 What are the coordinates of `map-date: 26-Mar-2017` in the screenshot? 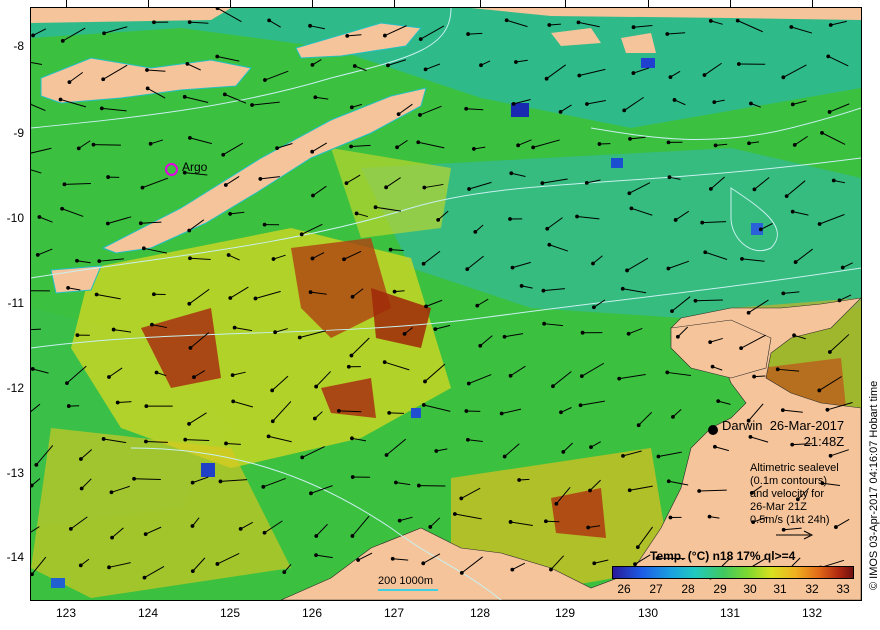 It's located at (807, 425).